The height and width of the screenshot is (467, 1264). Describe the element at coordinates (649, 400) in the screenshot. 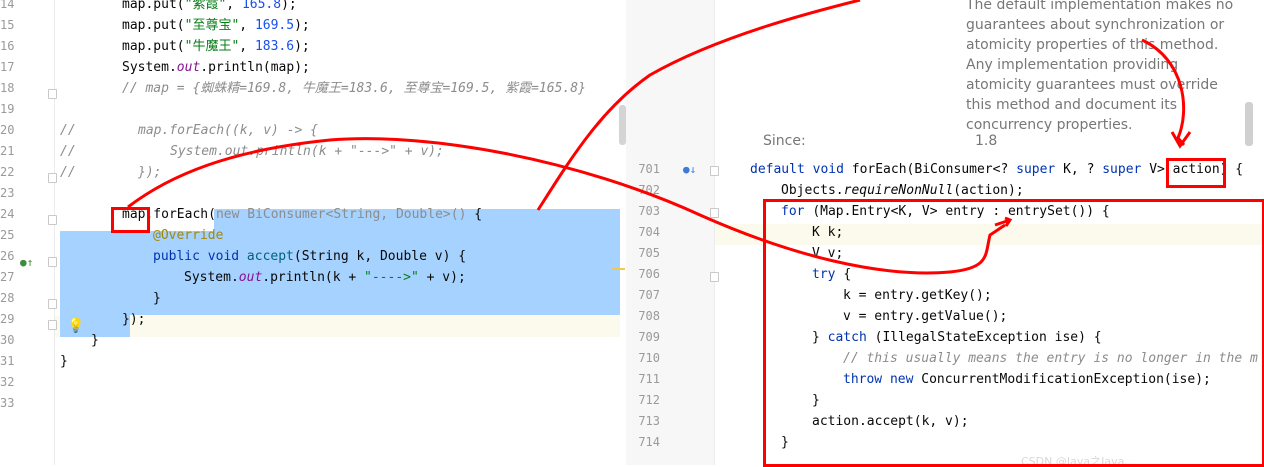

I see `line-number: 712` at that location.